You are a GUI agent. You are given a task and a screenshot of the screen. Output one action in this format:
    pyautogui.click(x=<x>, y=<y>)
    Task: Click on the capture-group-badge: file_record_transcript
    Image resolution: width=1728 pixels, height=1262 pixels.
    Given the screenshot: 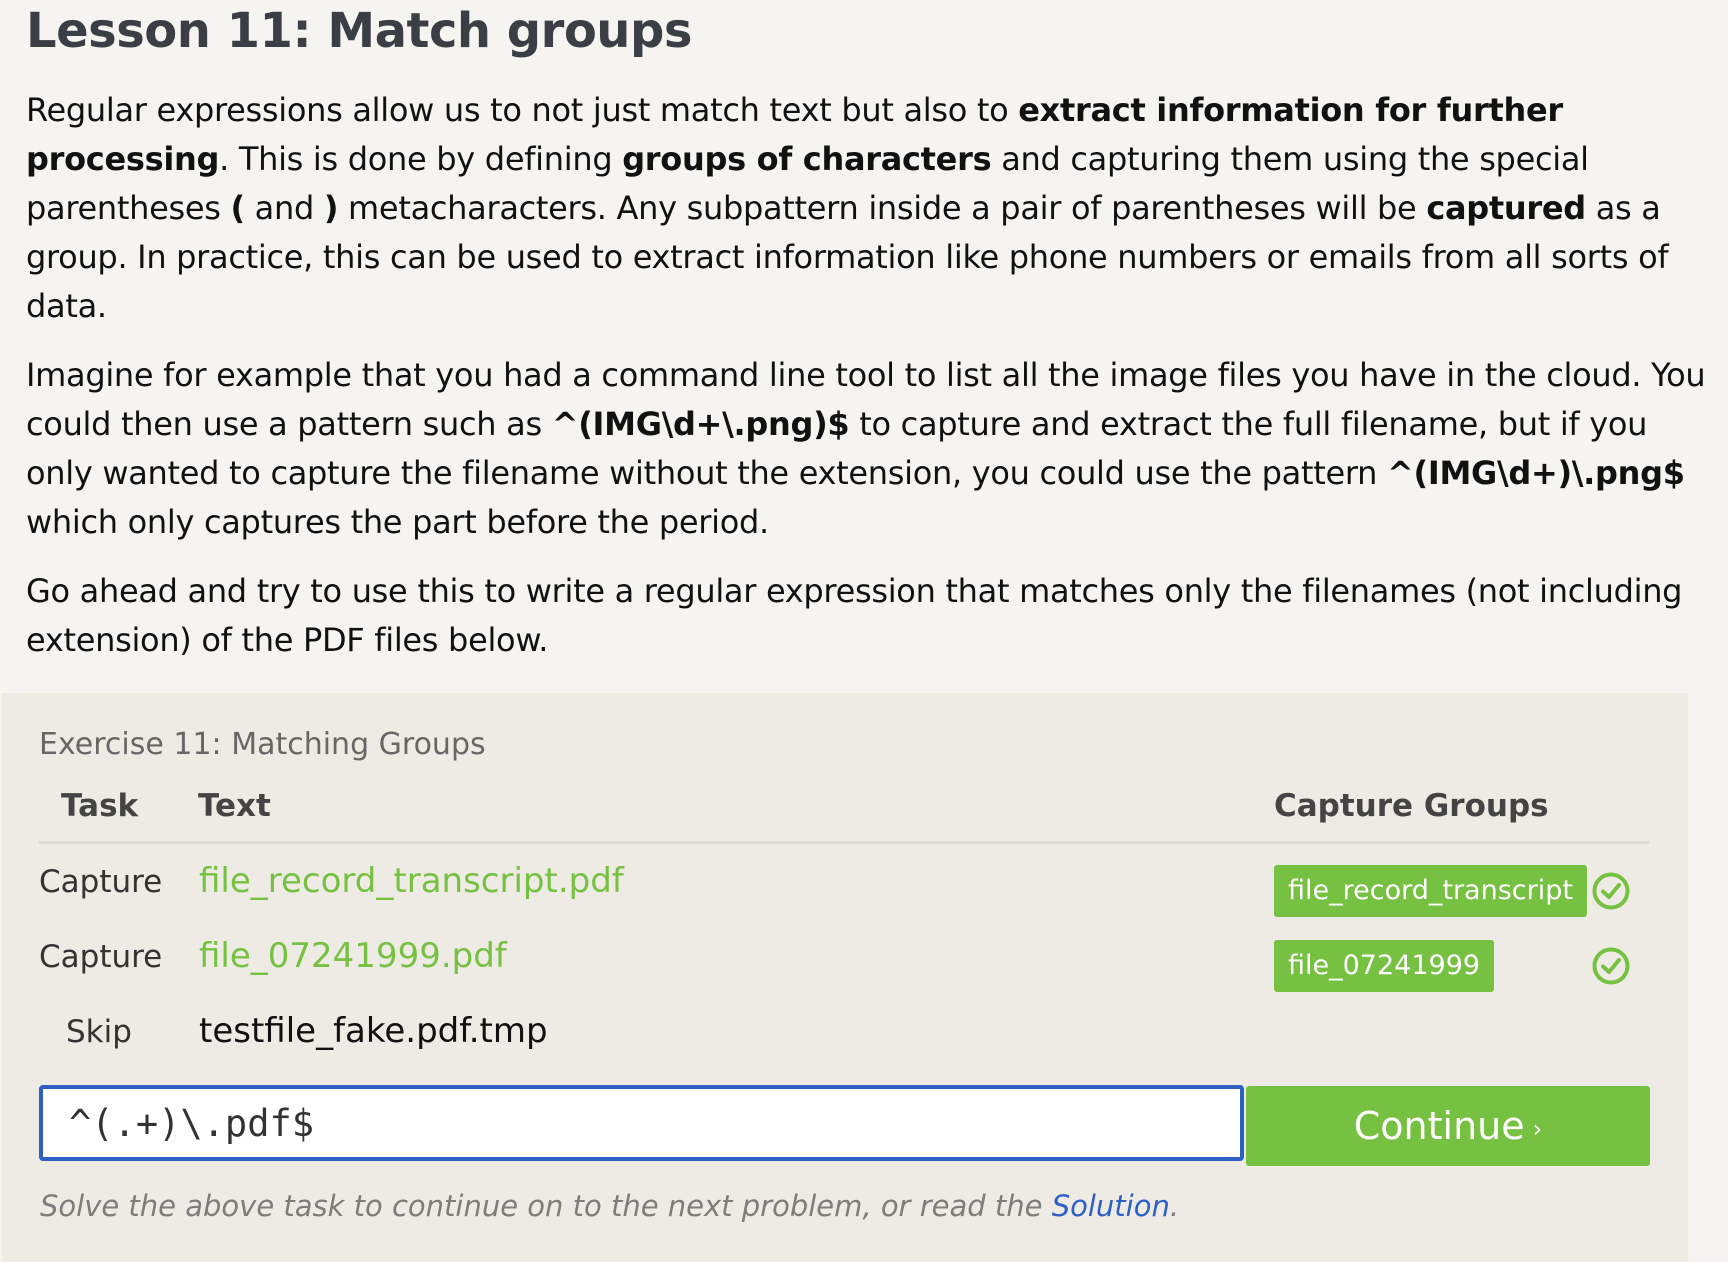 What is the action you would take?
    pyautogui.click(x=1430, y=891)
    